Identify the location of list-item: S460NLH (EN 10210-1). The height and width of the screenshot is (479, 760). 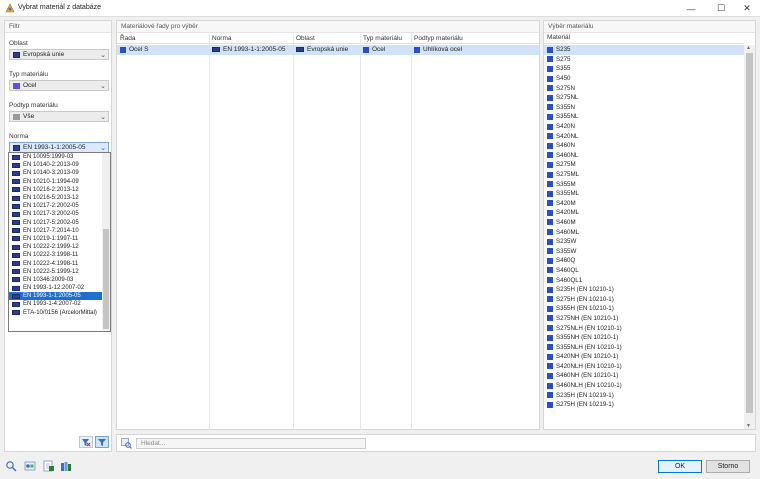
(644, 386).